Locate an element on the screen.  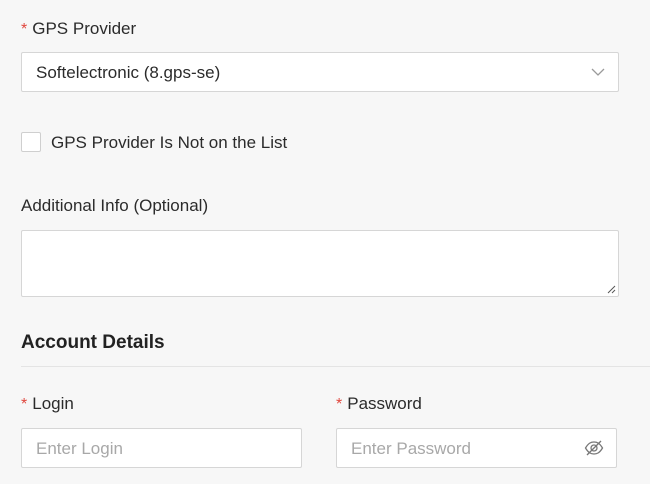
password-label: * Password is located at coordinates (379, 404).